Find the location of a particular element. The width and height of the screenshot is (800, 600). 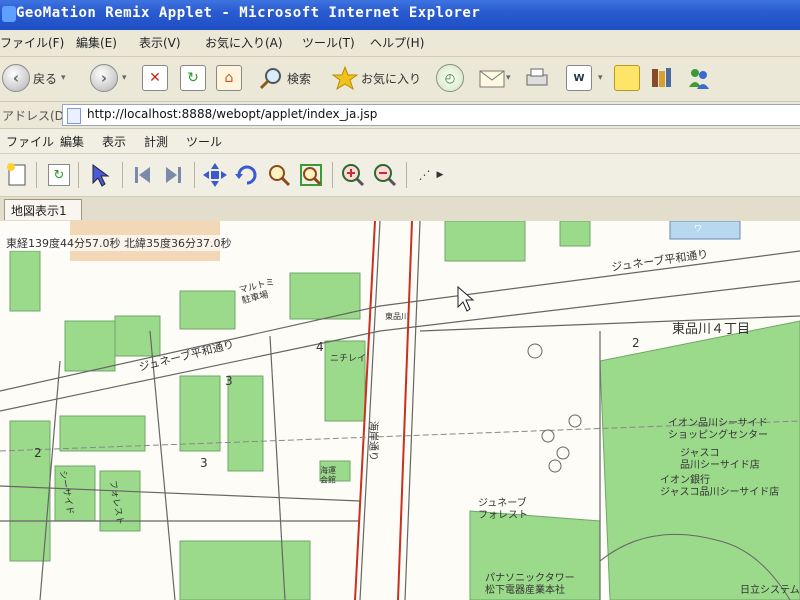

menu-help: ヘルプ(H) is located at coordinates (397, 42).